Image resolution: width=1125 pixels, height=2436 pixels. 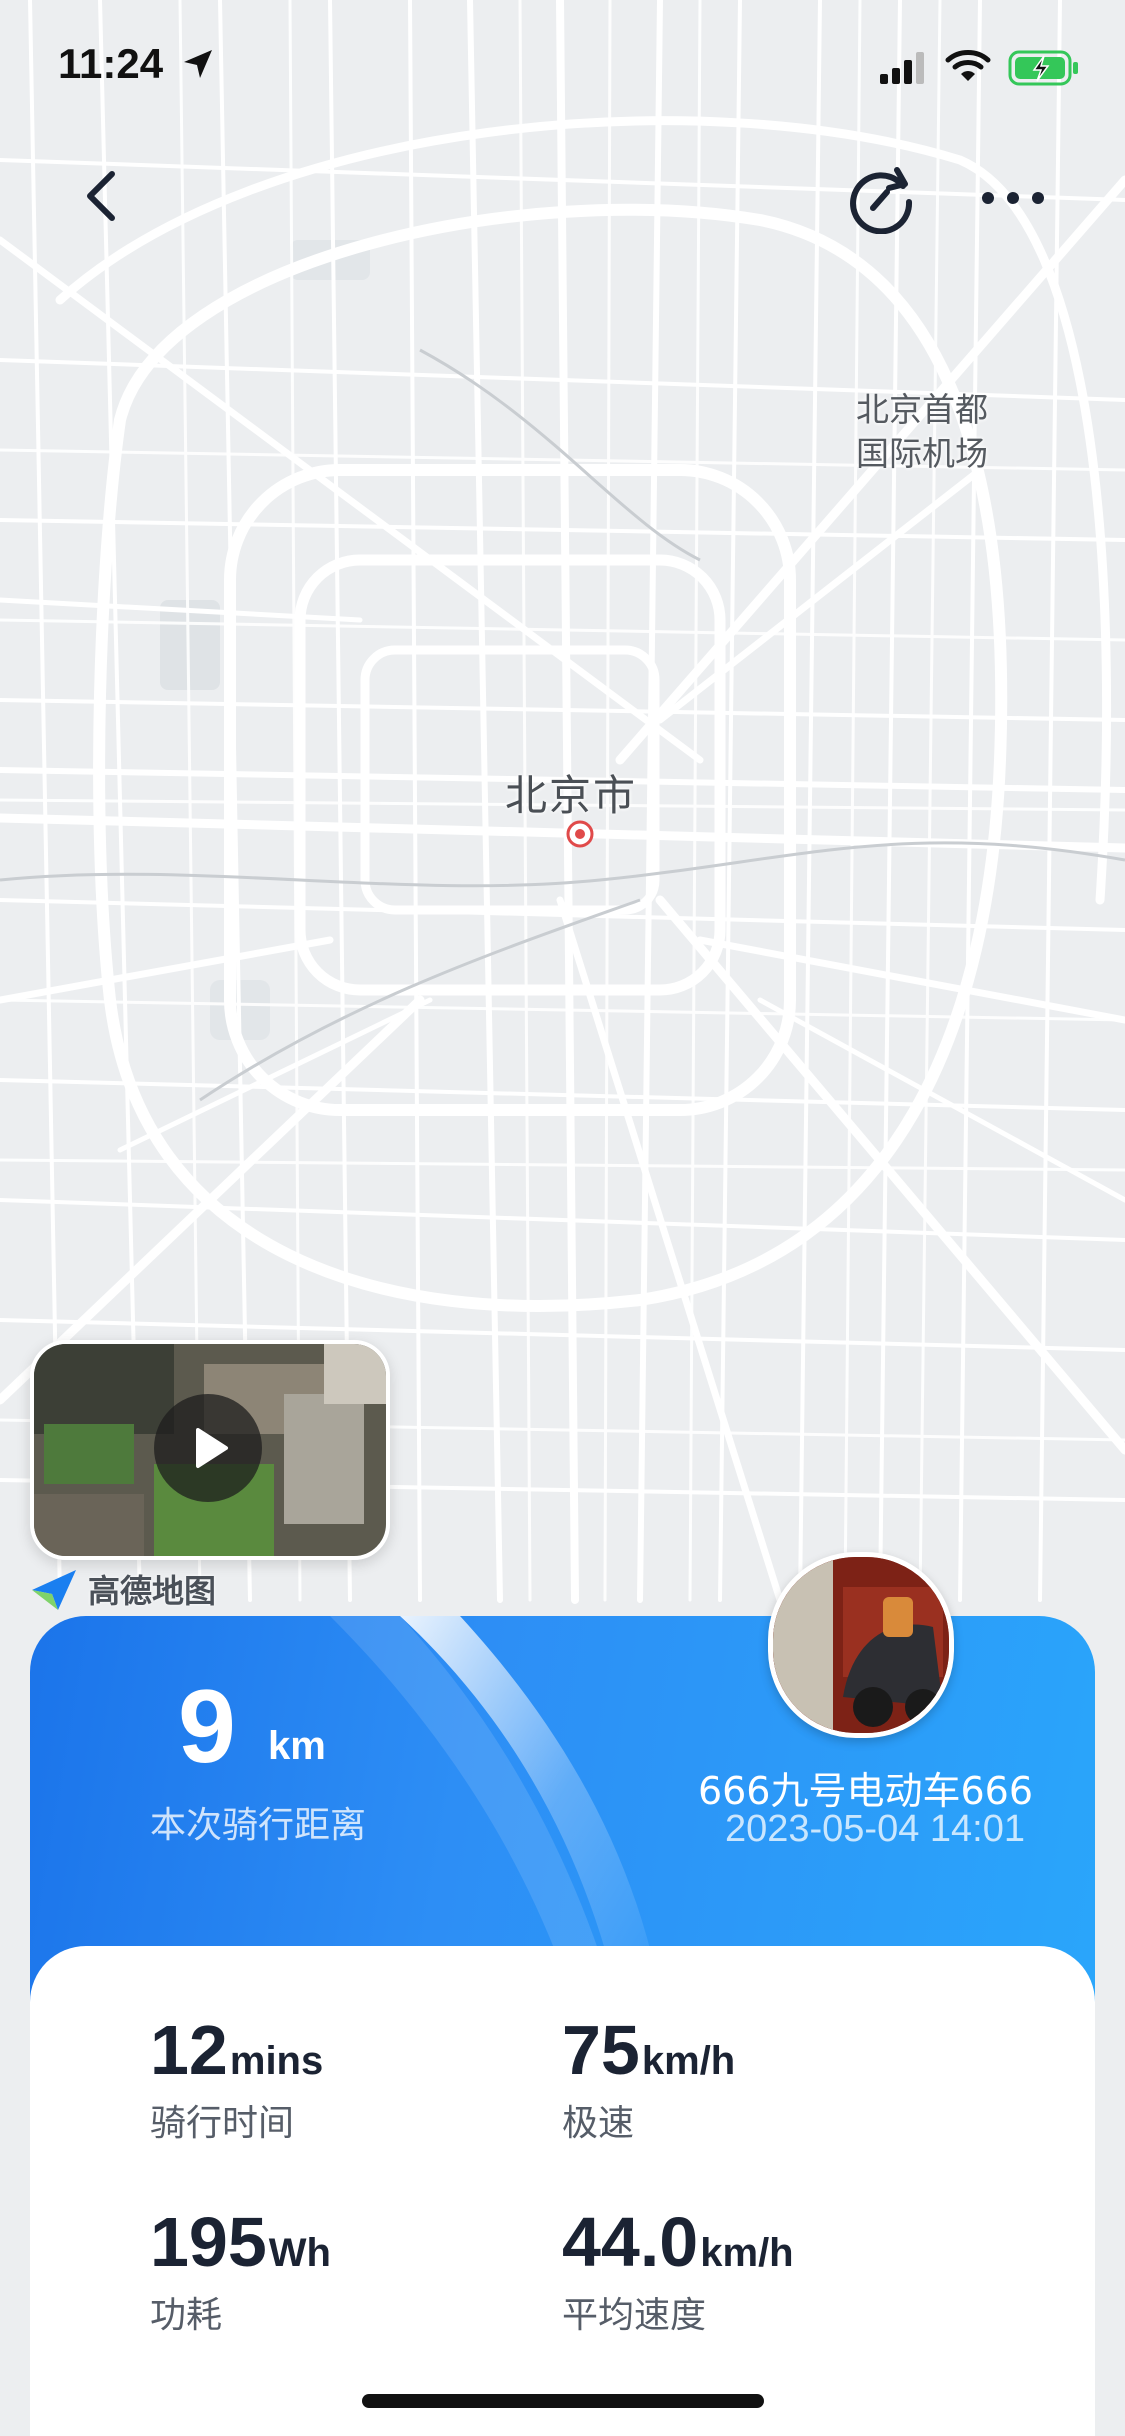 I want to click on back-button, so click(x=104, y=196).